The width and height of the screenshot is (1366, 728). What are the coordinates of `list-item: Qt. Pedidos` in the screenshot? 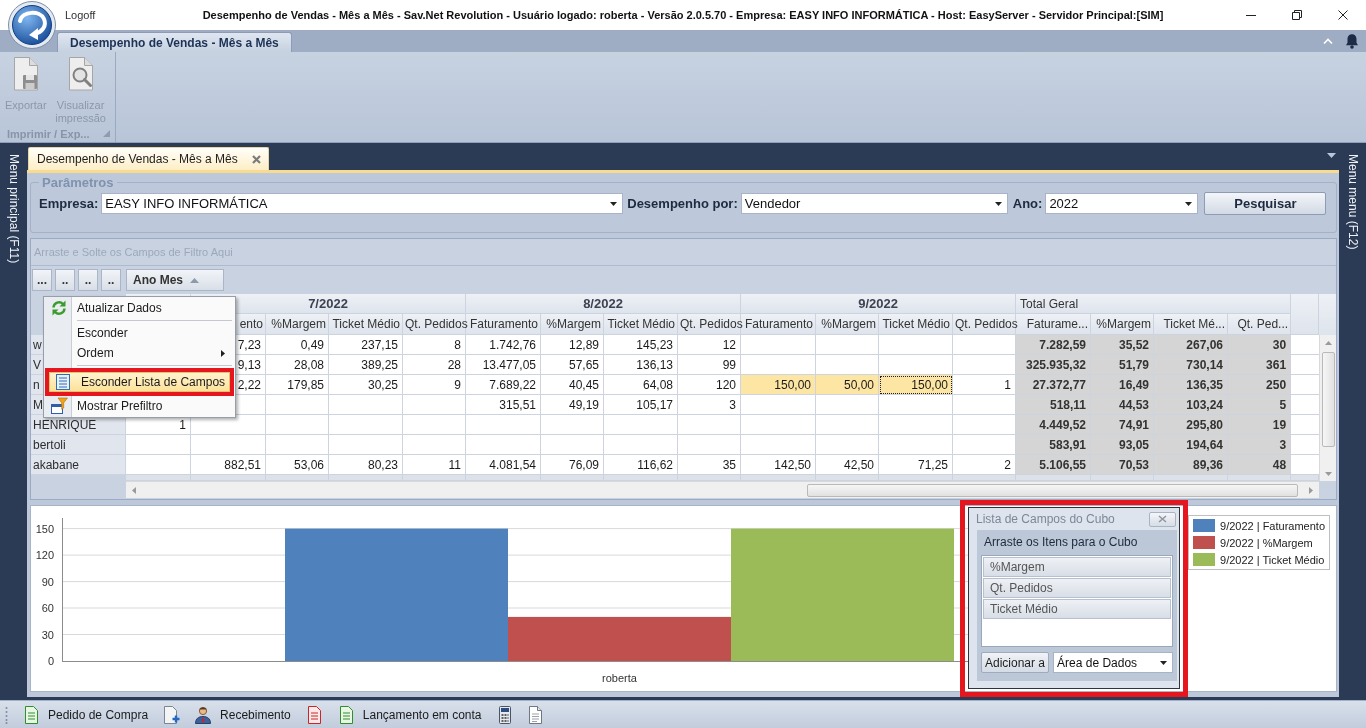 It's located at (1077, 588).